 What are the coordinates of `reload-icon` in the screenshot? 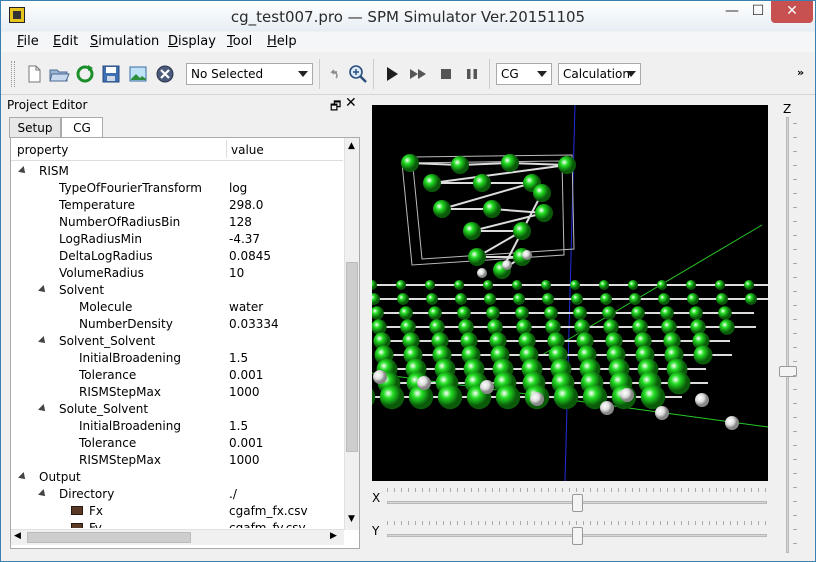 It's located at (85, 74).